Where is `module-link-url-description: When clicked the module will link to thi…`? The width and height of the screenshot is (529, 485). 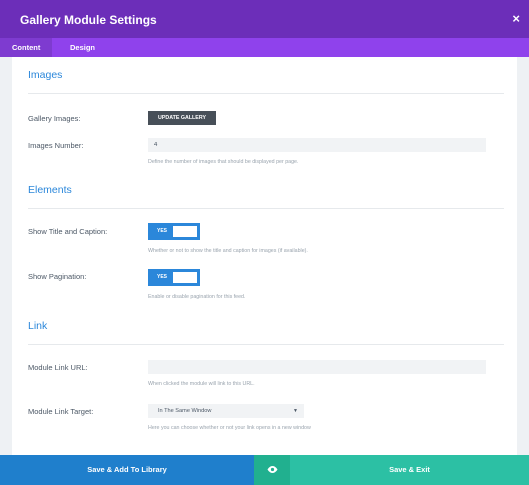 module-link-url-description: When clicked the module will link to thi… is located at coordinates (201, 384).